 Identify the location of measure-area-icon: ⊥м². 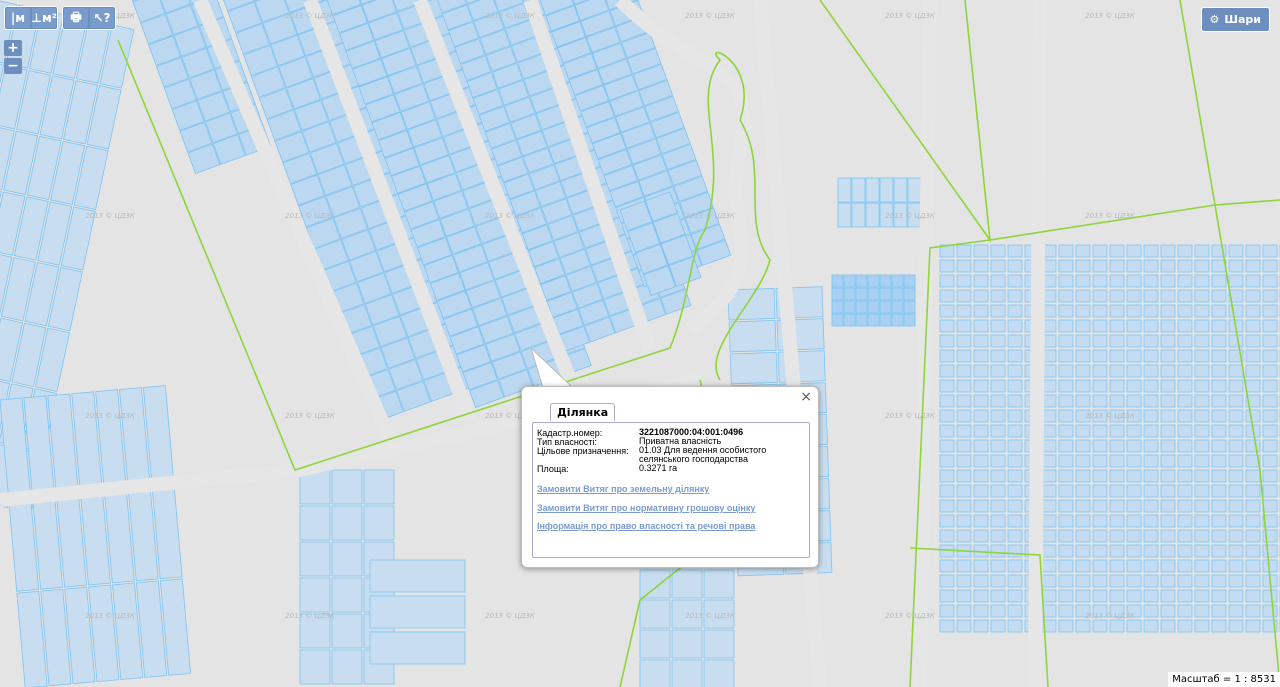
(44, 18).